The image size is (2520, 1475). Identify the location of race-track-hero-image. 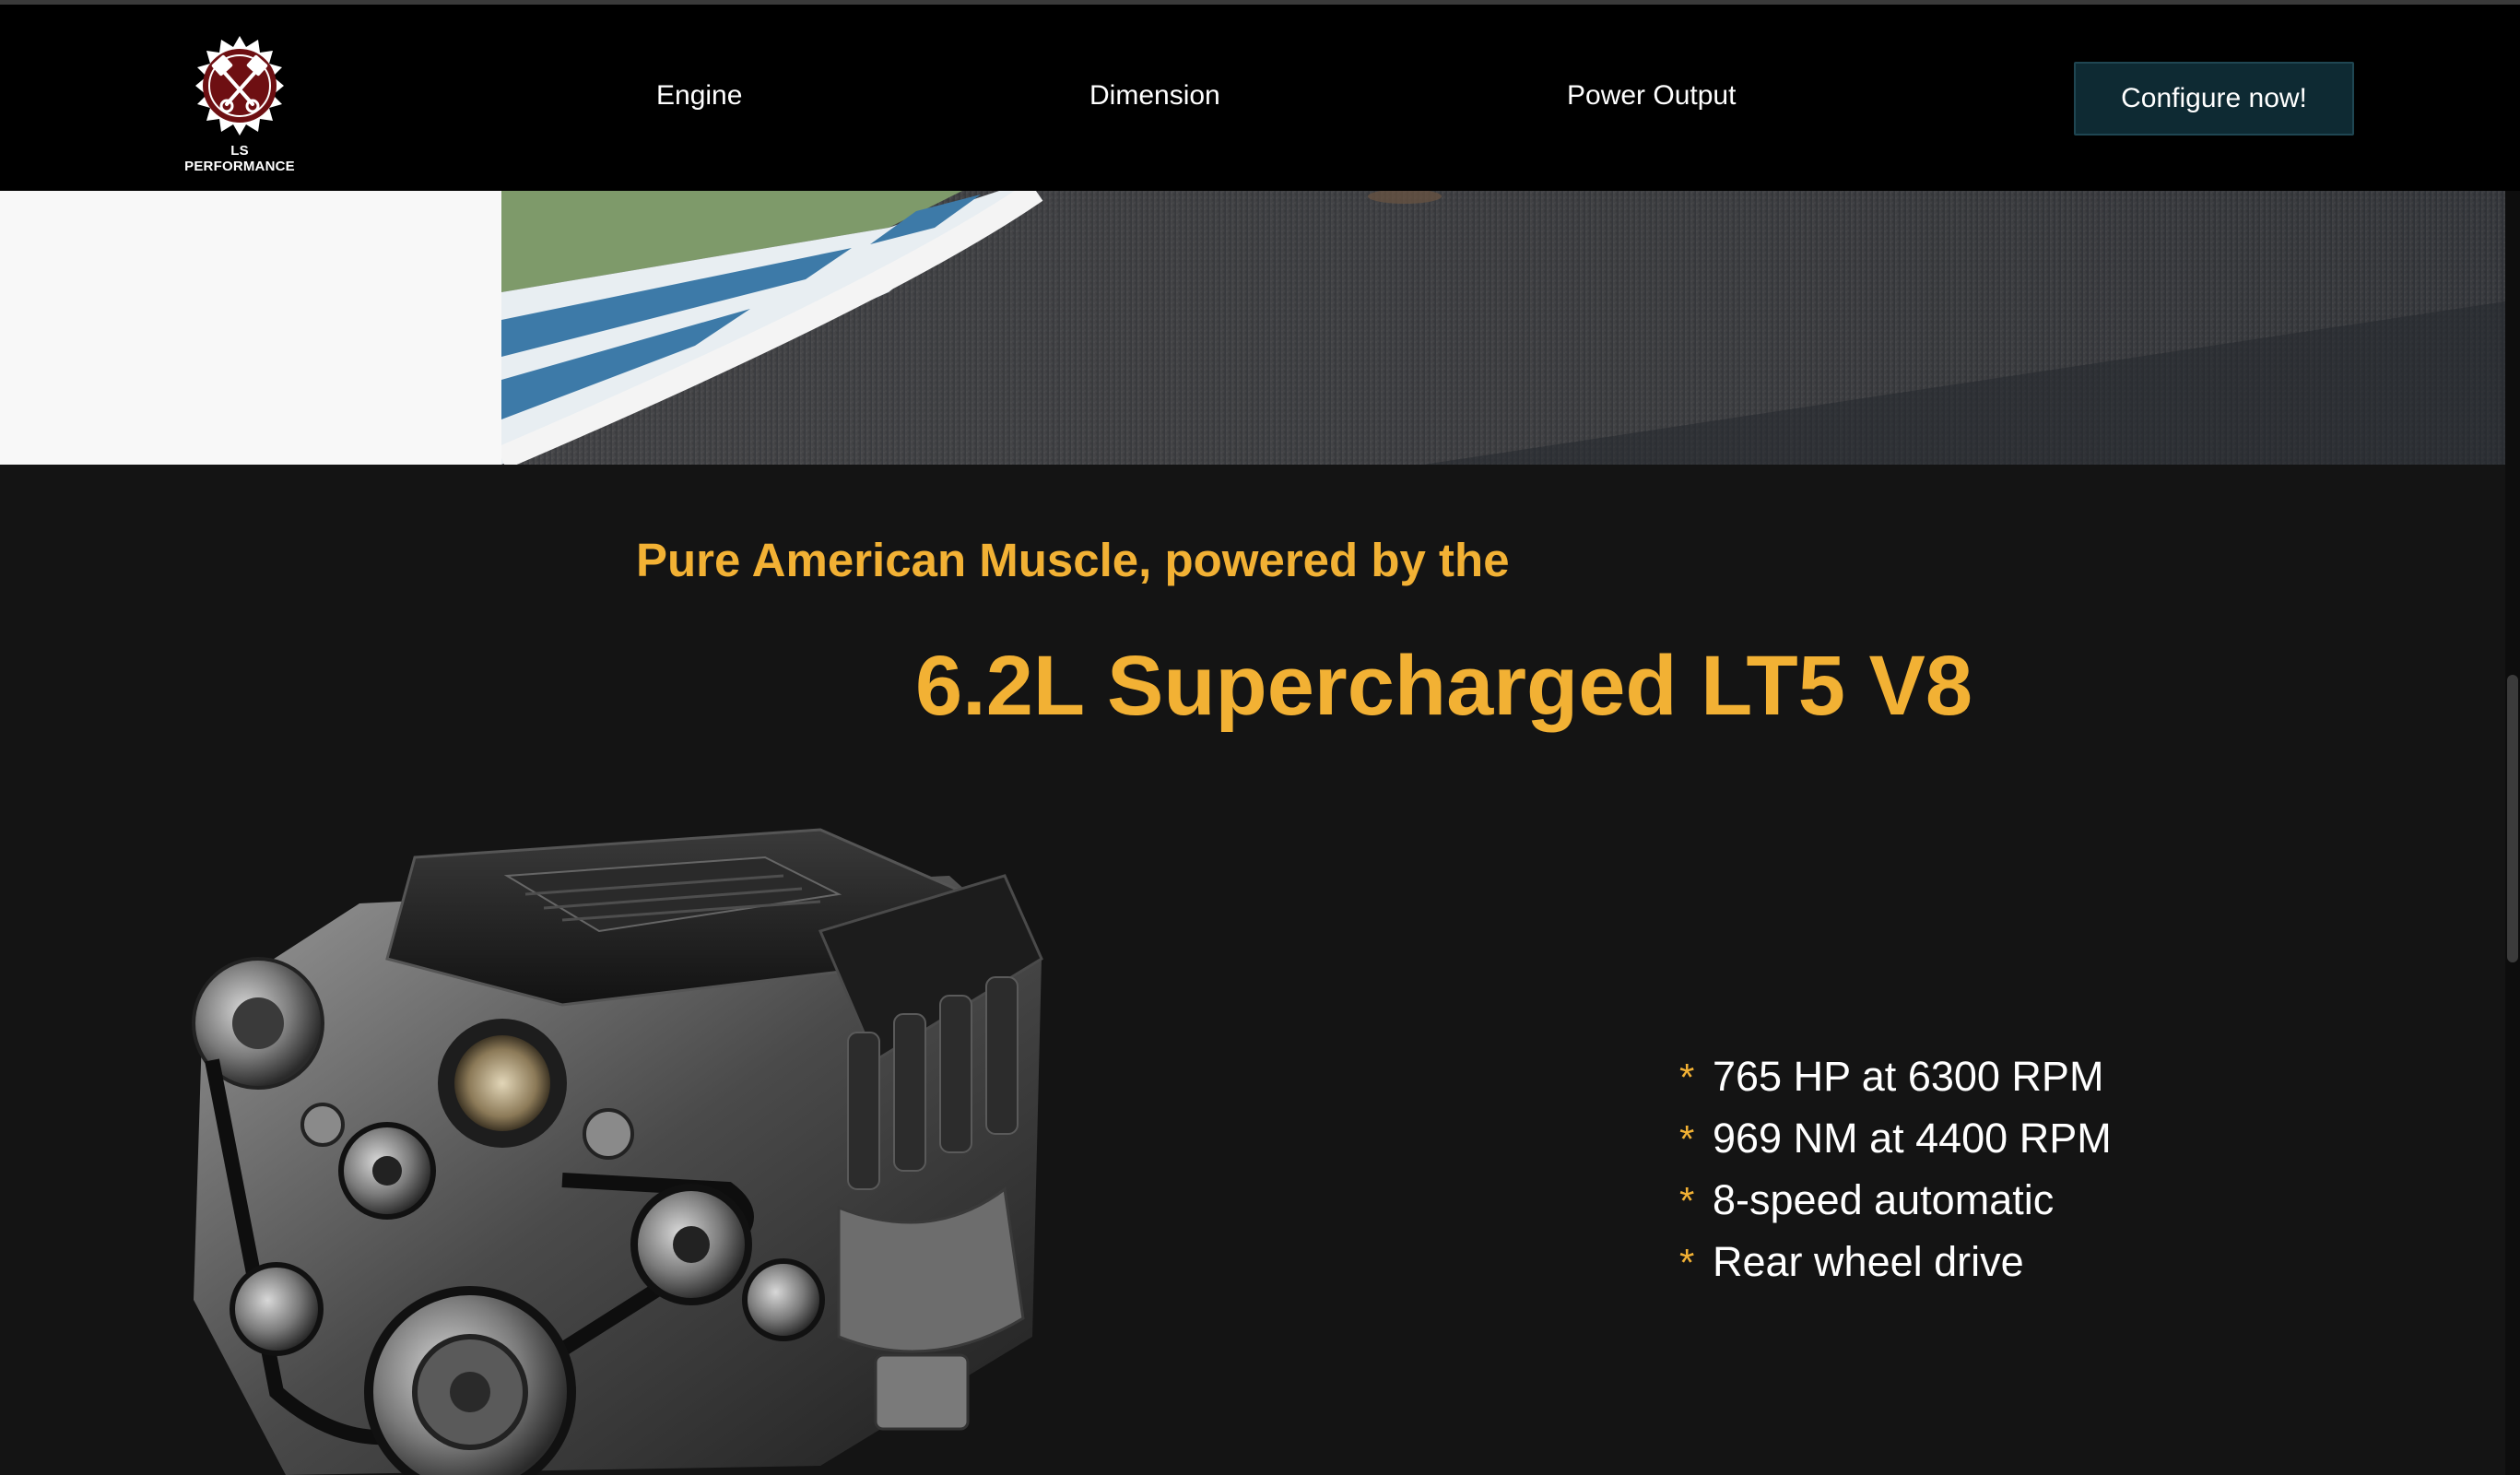
(1503, 328).